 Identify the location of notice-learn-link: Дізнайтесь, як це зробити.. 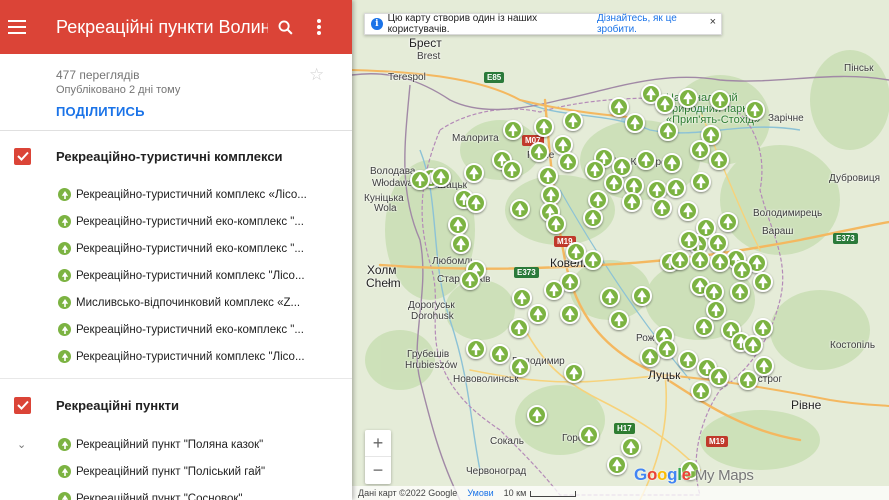
(656, 24).